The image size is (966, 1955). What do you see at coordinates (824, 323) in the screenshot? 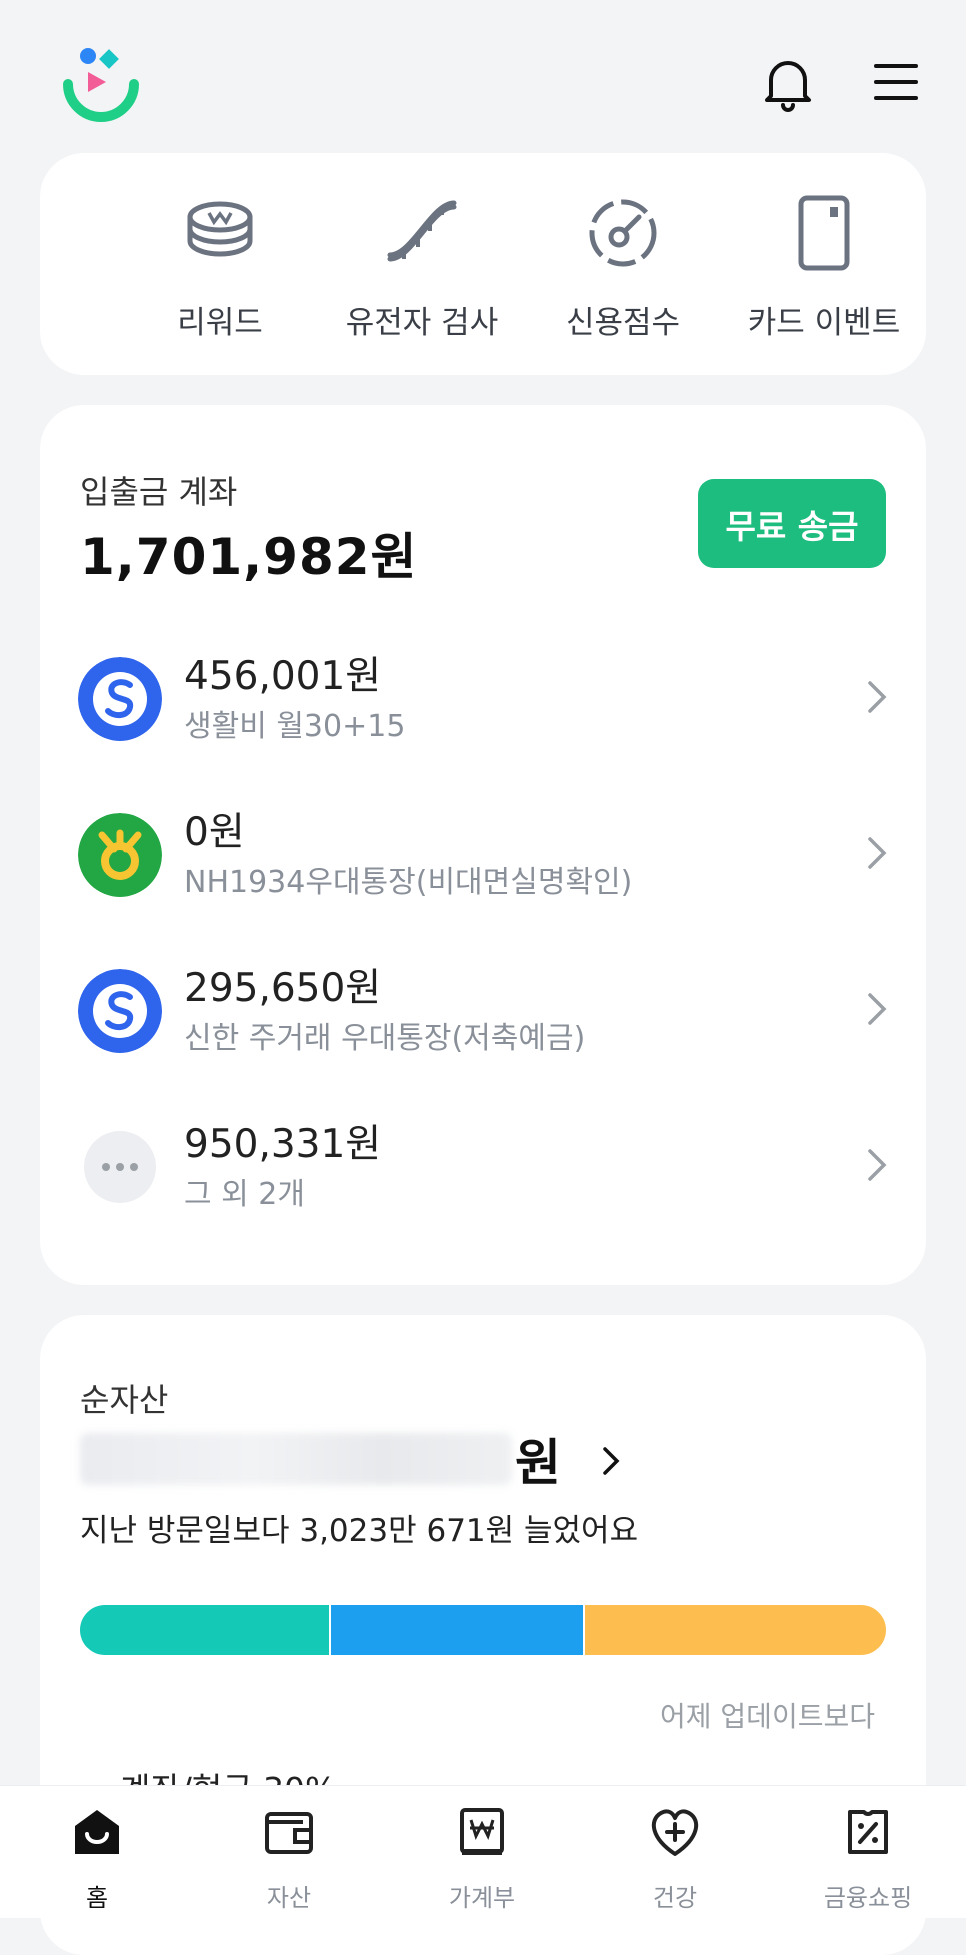
I see `quick-item-label: 카드 이벤트` at bounding box center [824, 323].